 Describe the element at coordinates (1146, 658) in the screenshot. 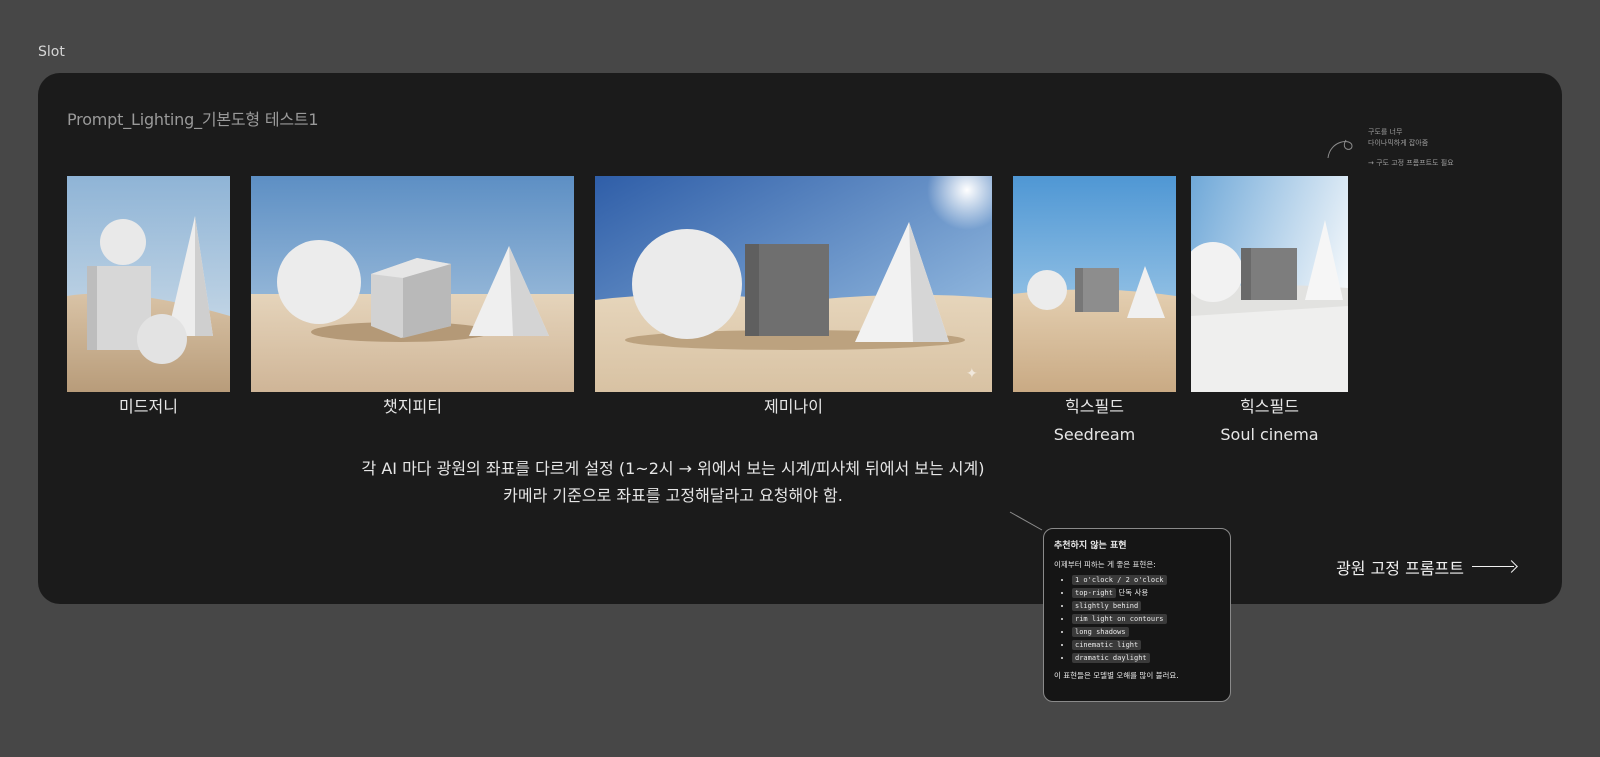

I see `list-item: dramatic daylight` at that location.